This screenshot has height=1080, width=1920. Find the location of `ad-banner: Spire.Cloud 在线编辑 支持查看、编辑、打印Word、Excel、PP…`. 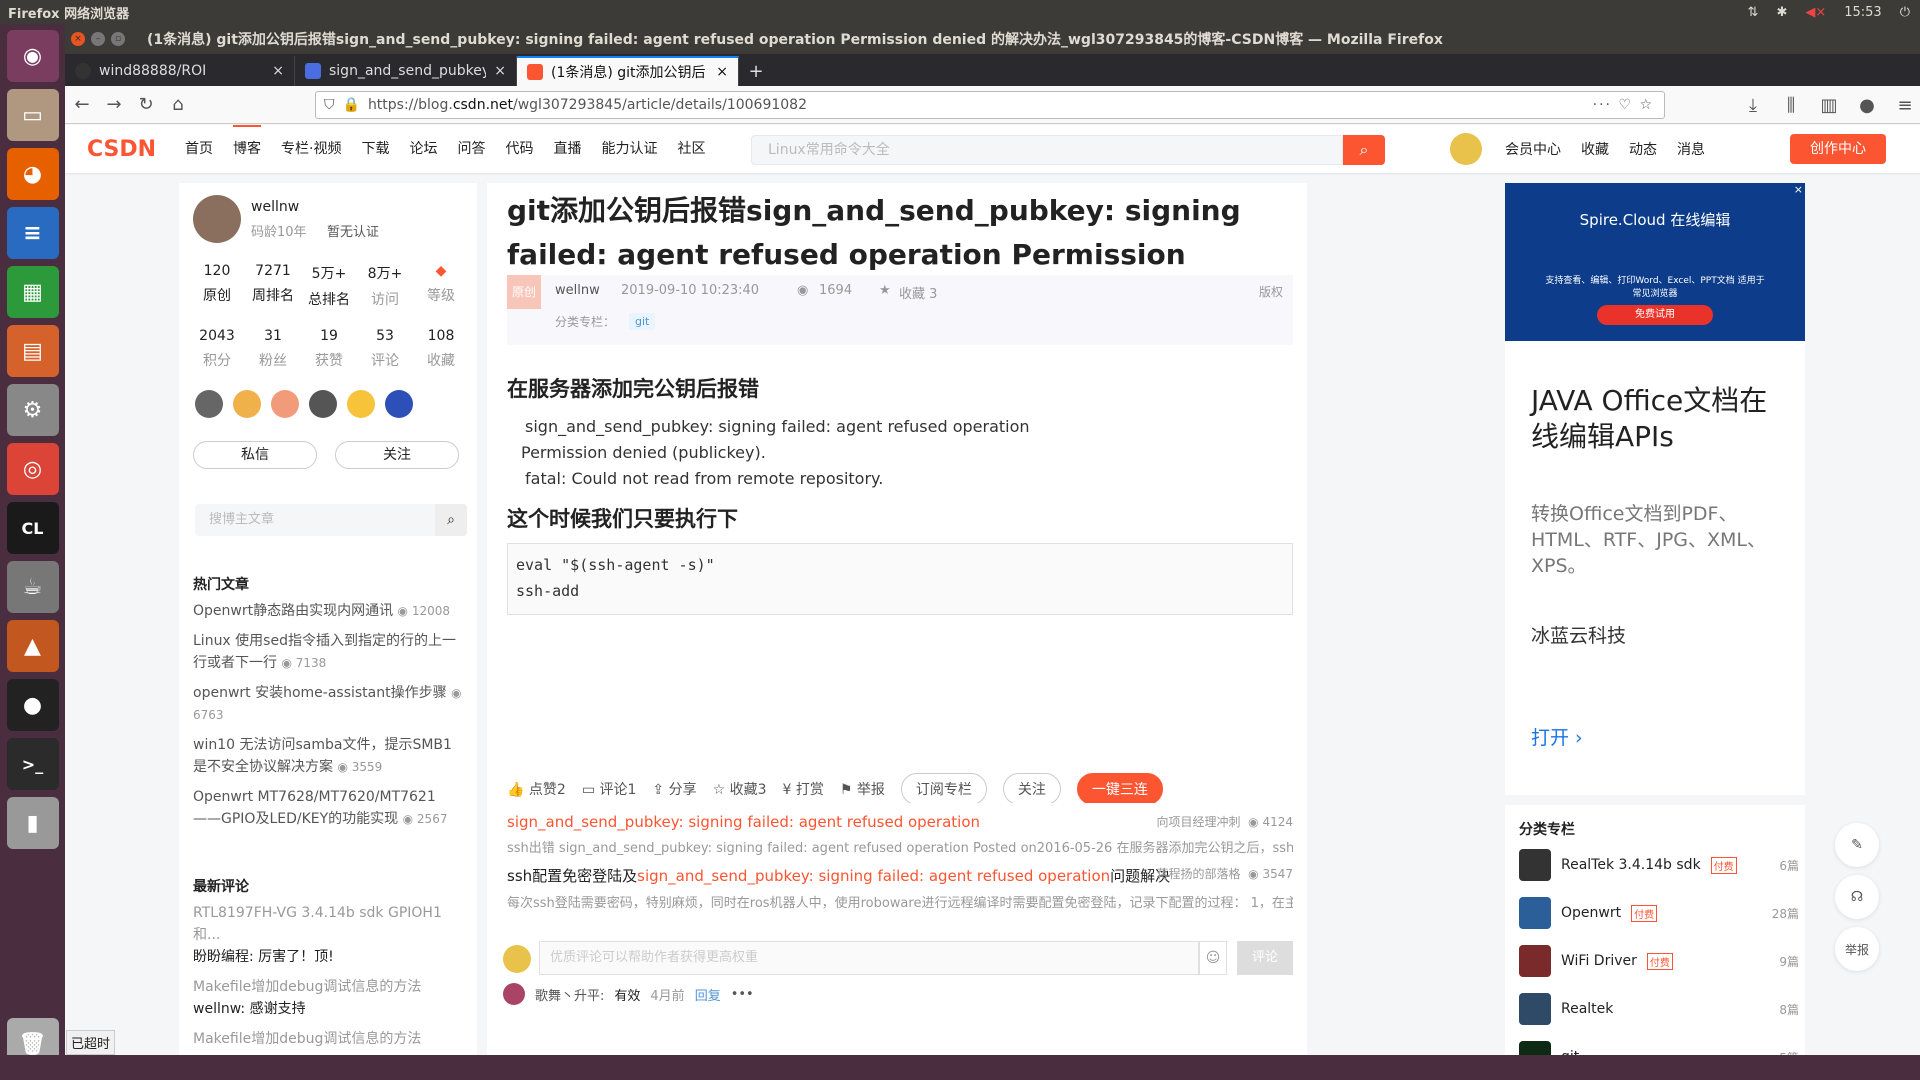

ad-banner: Spire.Cloud 在线编辑 支持查看、编辑、打印Word、Excel、PP… is located at coordinates (1655, 262).